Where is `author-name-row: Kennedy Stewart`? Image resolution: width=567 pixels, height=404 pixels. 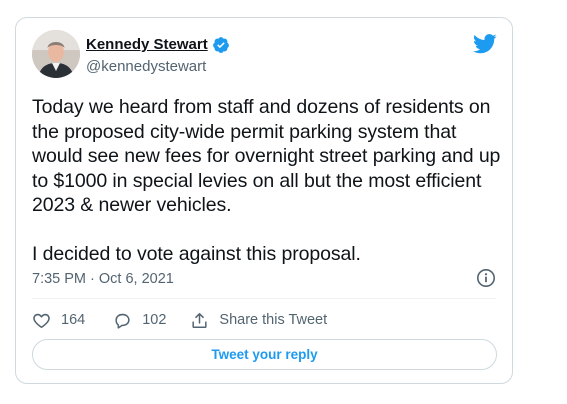
author-name-row: Kennedy Stewart is located at coordinates (158, 45).